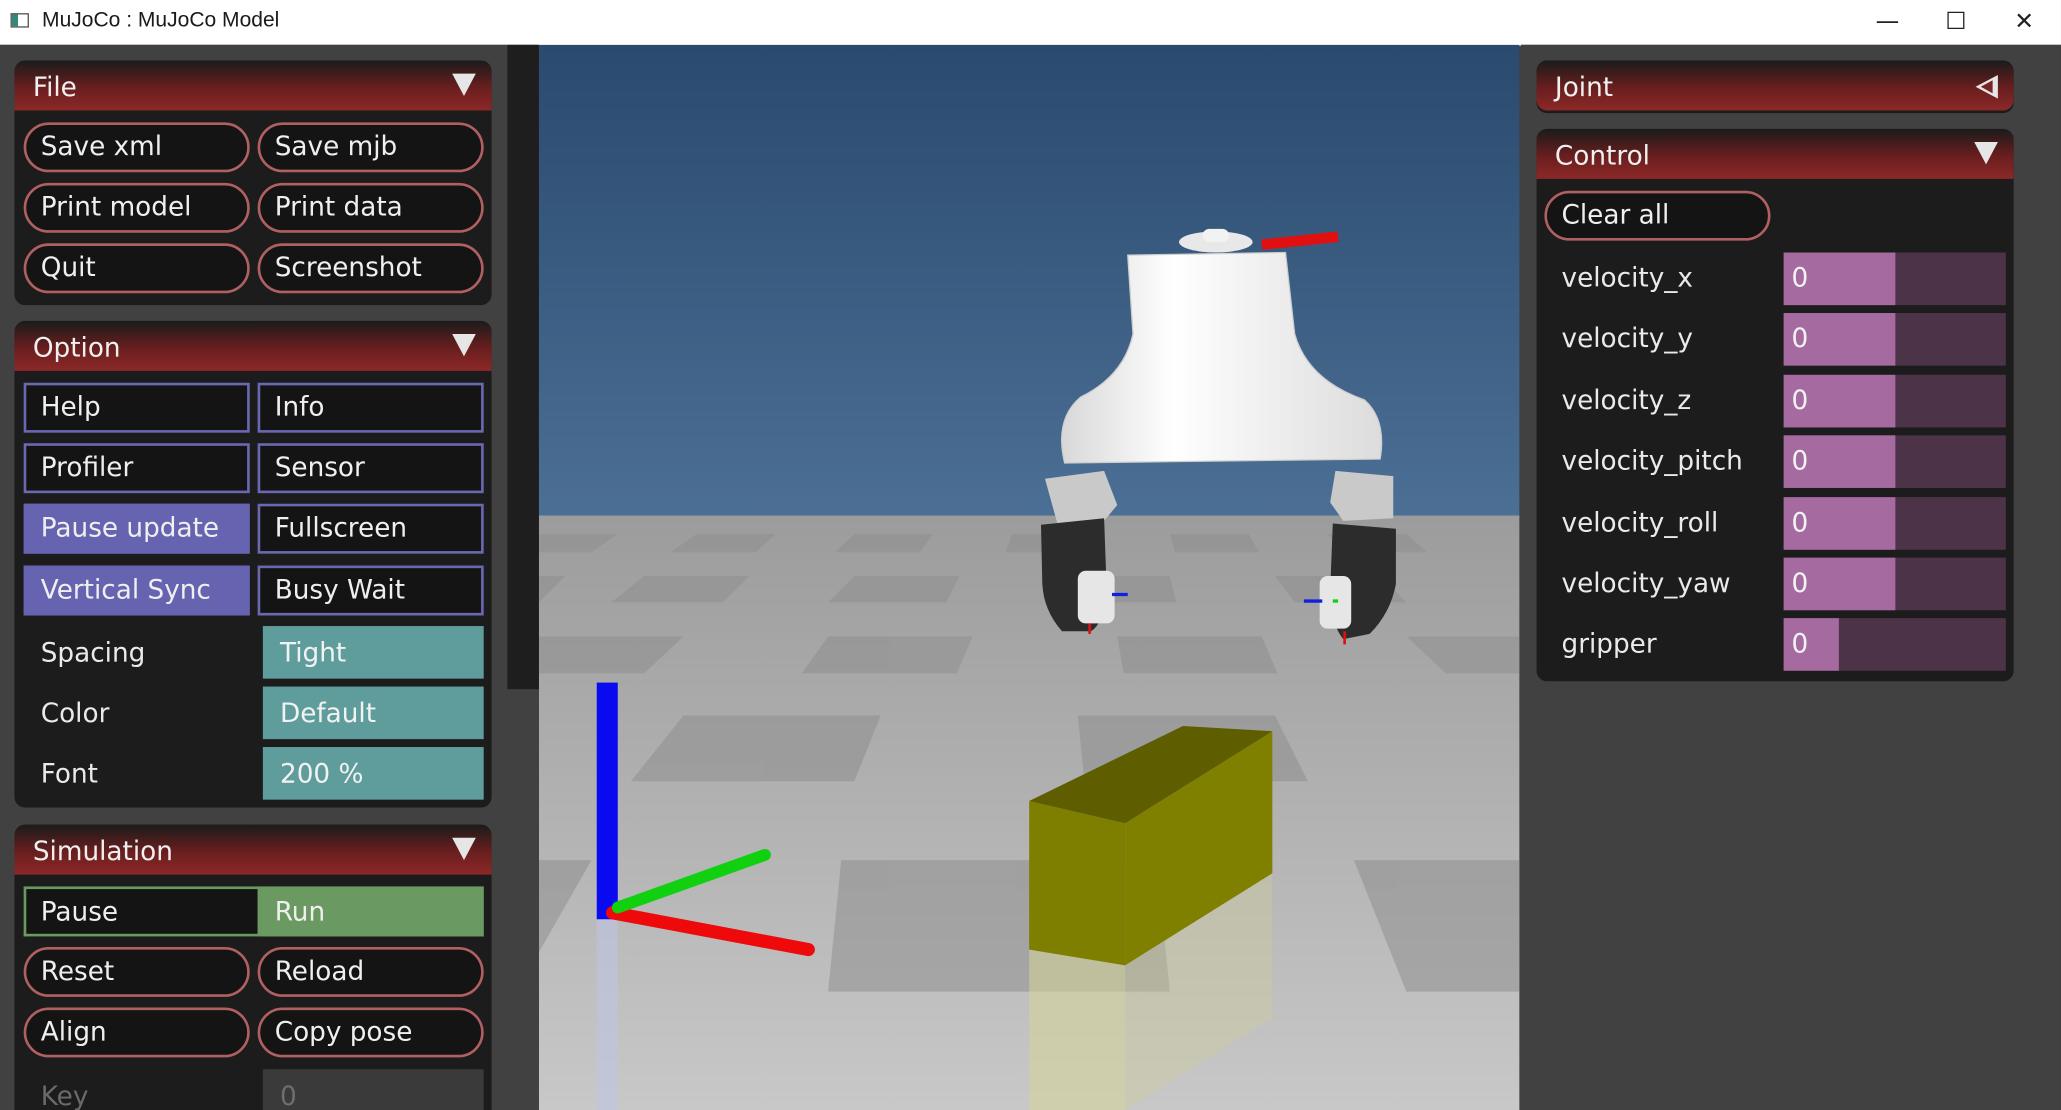  Describe the element at coordinates (1894, 279) in the screenshot. I see `slider-velocity-x: 0` at that location.